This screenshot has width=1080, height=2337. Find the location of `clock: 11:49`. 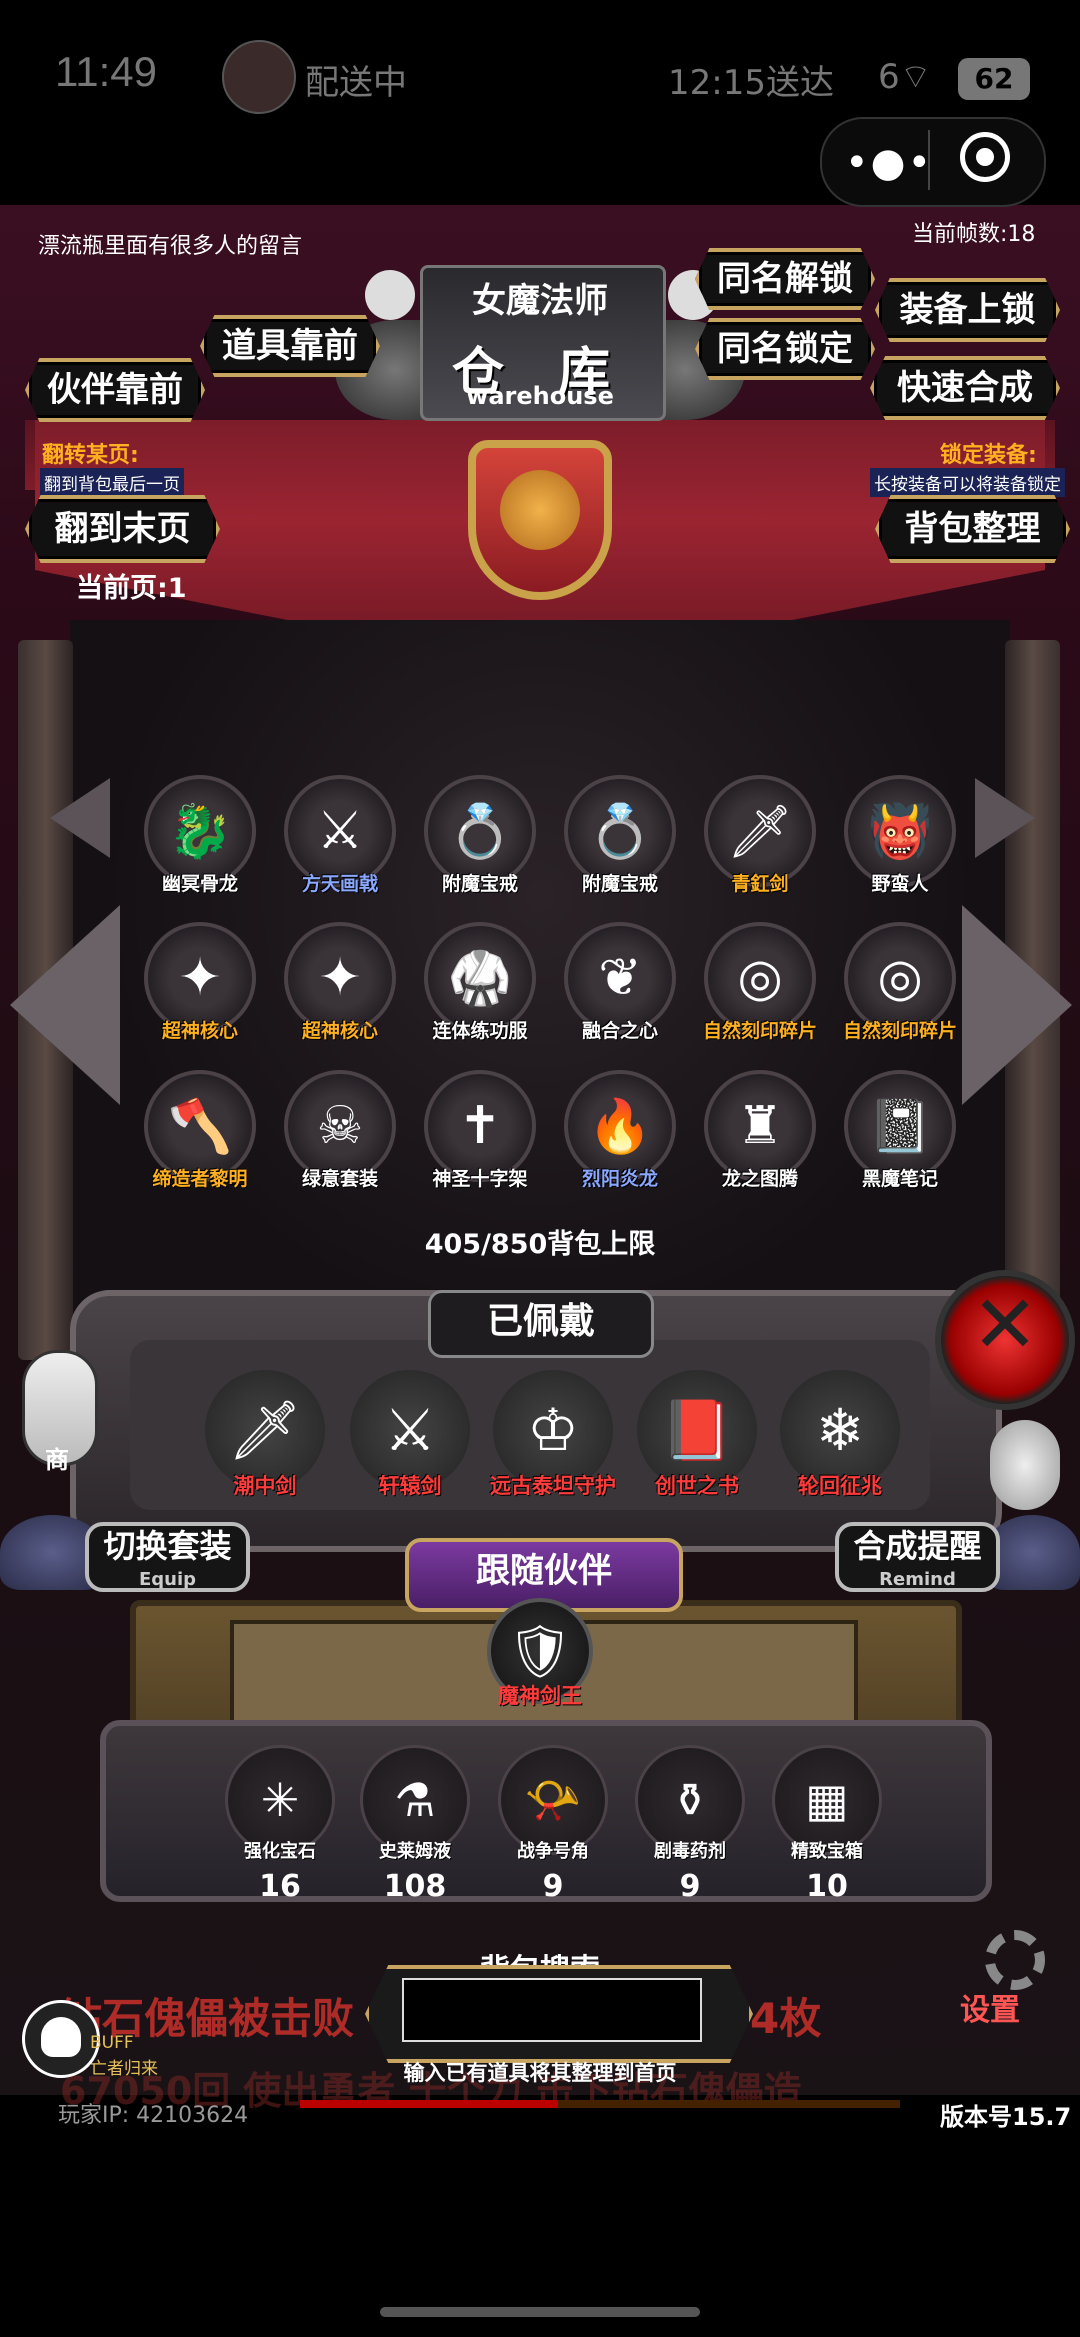

clock: 11:49 is located at coordinates (106, 71).